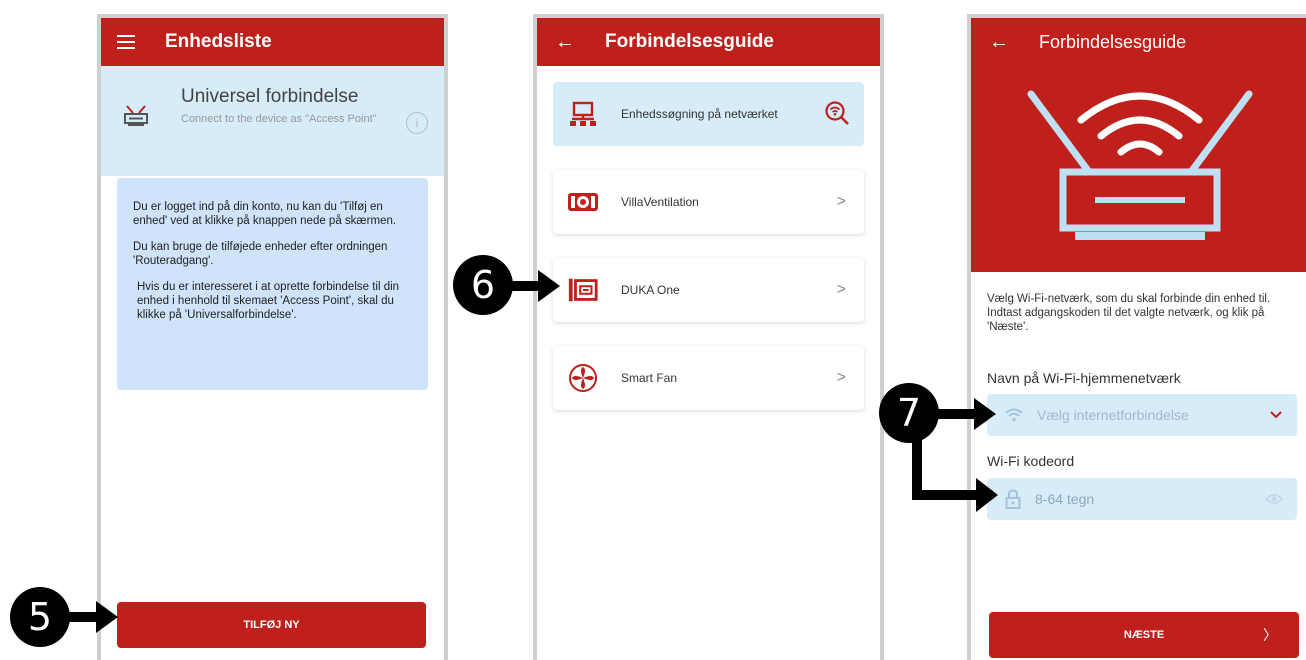  What do you see at coordinates (40, 617) in the screenshot?
I see `step-badge-5: 5` at bounding box center [40, 617].